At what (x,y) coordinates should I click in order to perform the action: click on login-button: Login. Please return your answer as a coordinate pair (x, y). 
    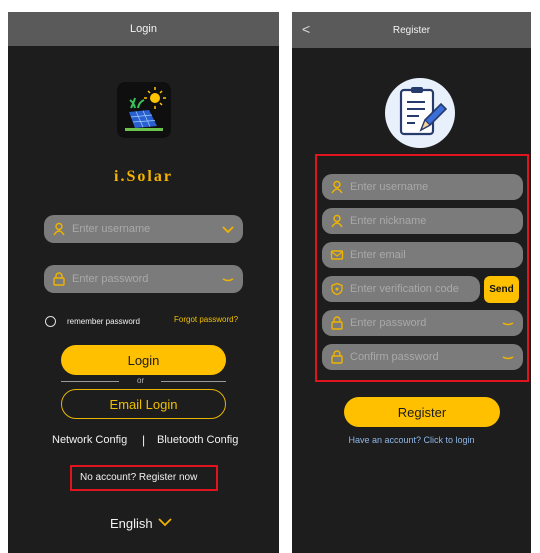
    Looking at the image, I should click on (143, 360).